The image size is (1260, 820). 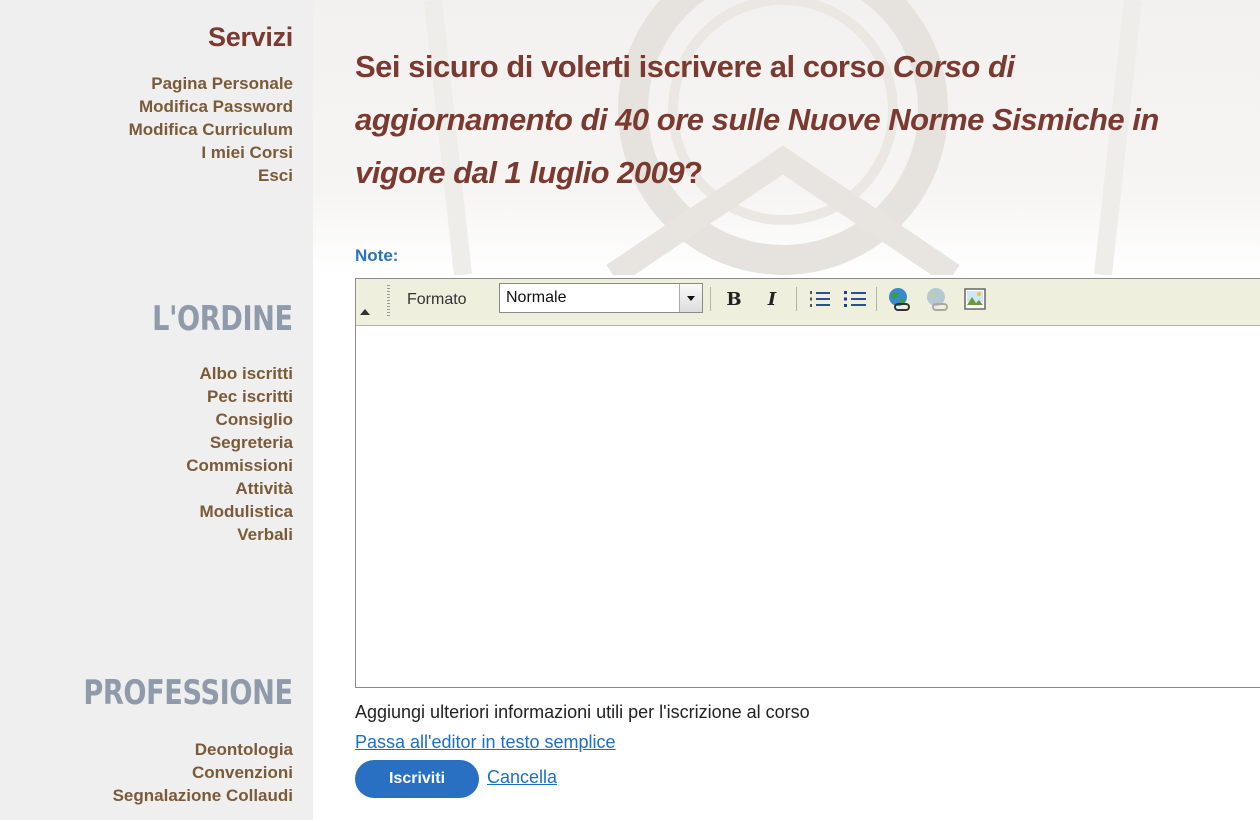 I want to click on sidebar-item: Commissioni, so click(x=205, y=465).